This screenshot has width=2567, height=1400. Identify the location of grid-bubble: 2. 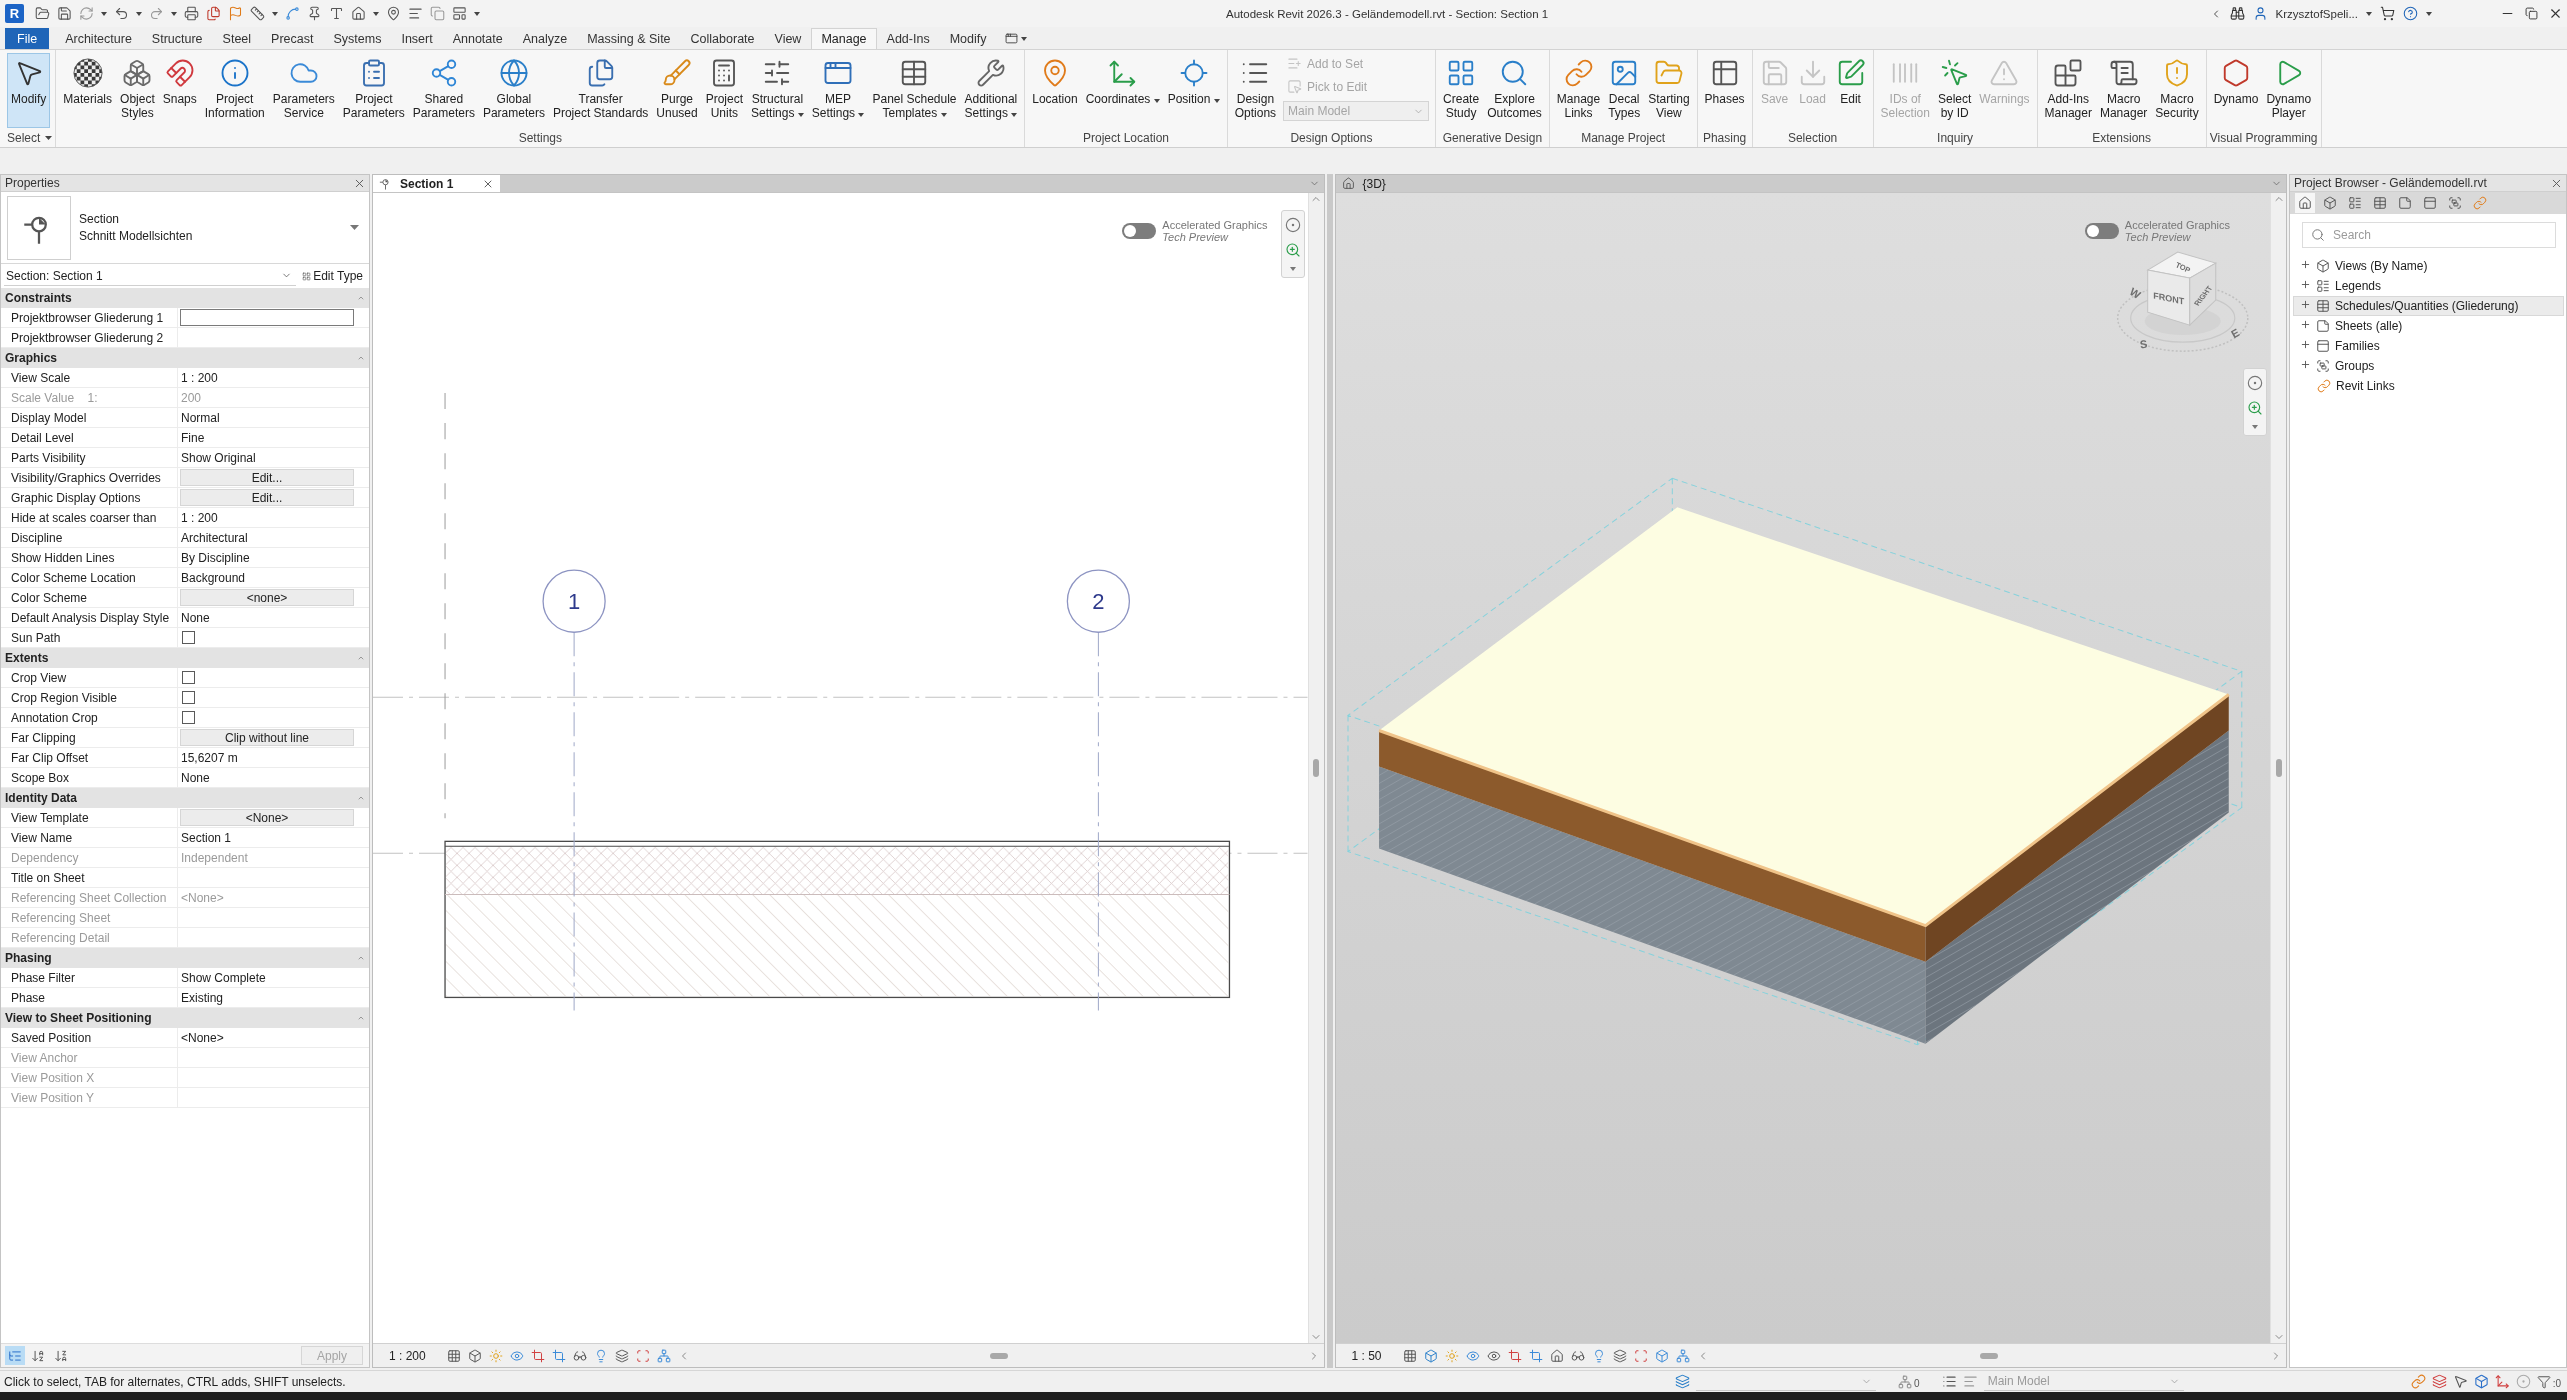
(1098, 601).